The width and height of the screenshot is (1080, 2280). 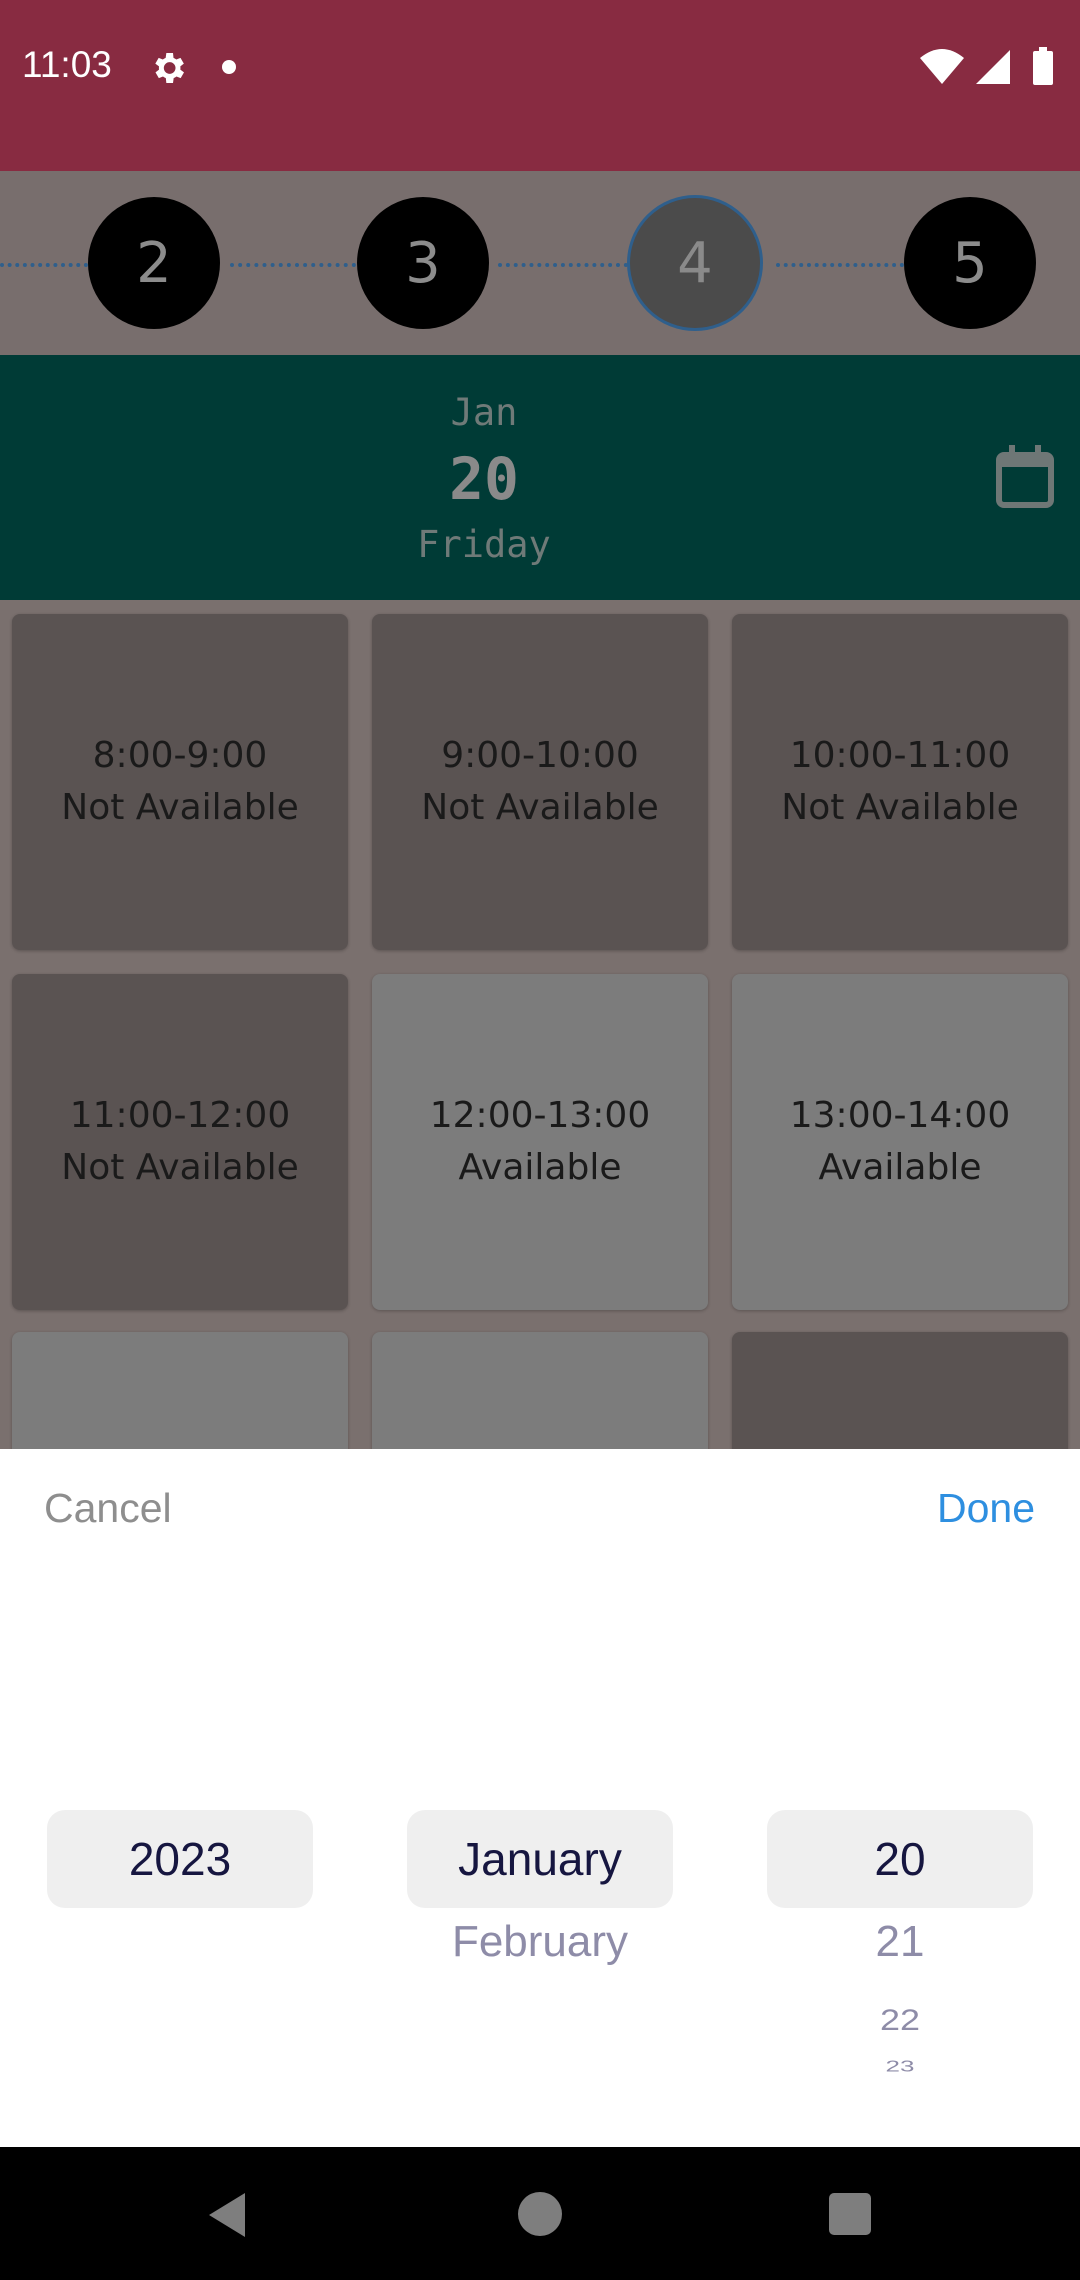 I want to click on progress-stepper: 2 3 4 5, so click(x=540, y=263).